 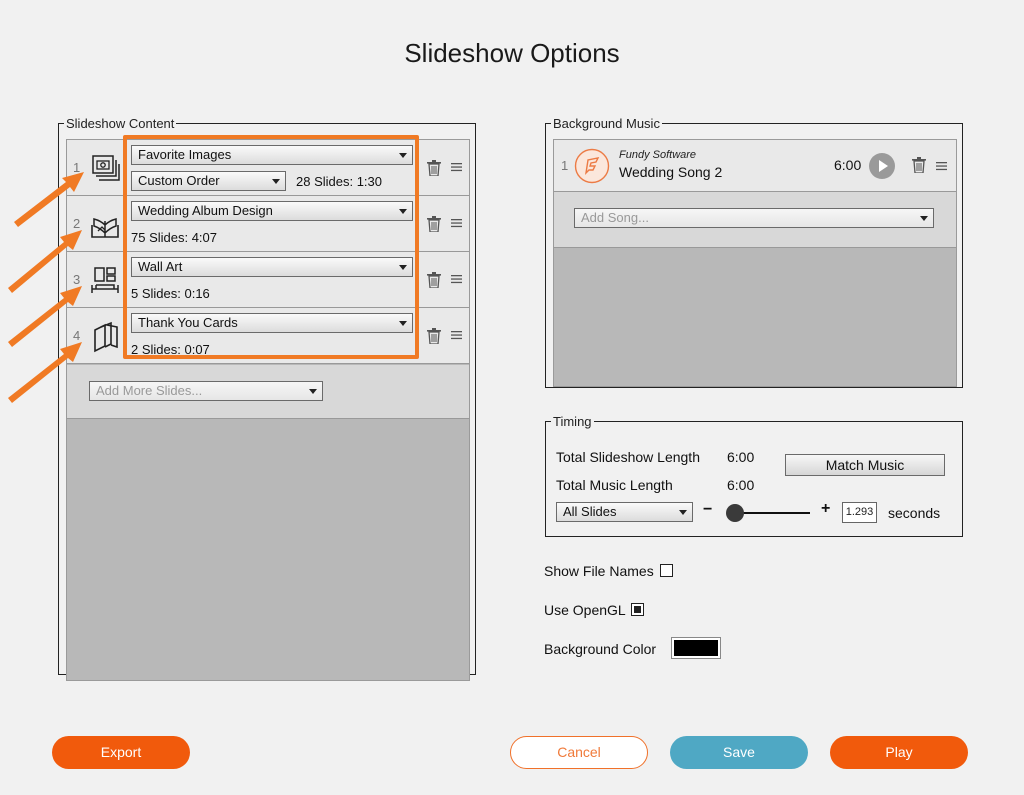 What do you see at coordinates (572, 421) in the screenshot?
I see `timing-legend: Timing` at bounding box center [572, 421].